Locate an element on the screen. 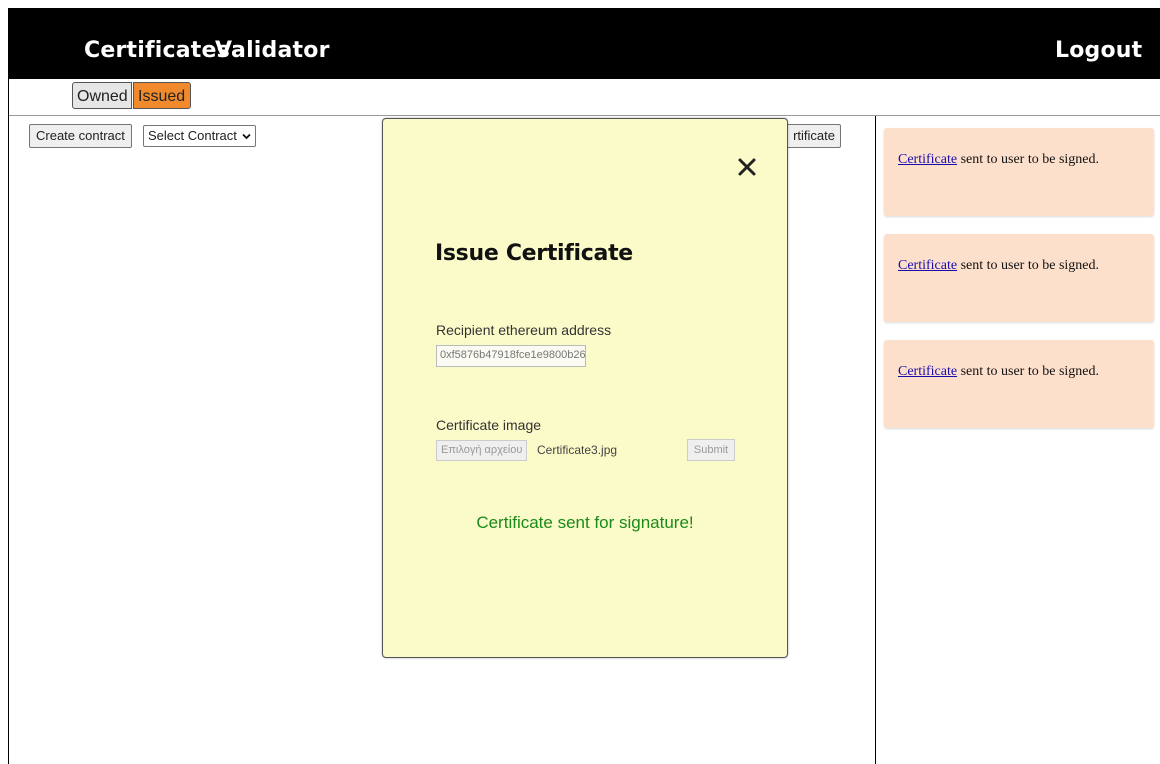 Image resolution: width=1160 pixels, height=764 pixels. nav-certificates-link: Certificates is located at coordinates (157, 50).